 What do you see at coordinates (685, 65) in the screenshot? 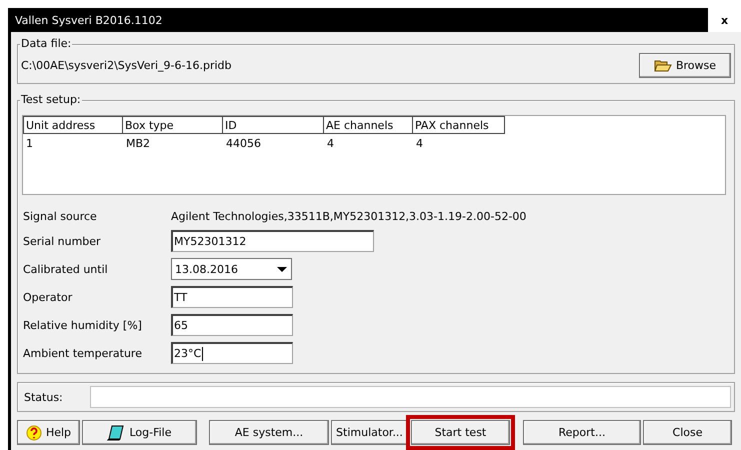
I see `browse-button: Browse` at bounding box center [685, 65].